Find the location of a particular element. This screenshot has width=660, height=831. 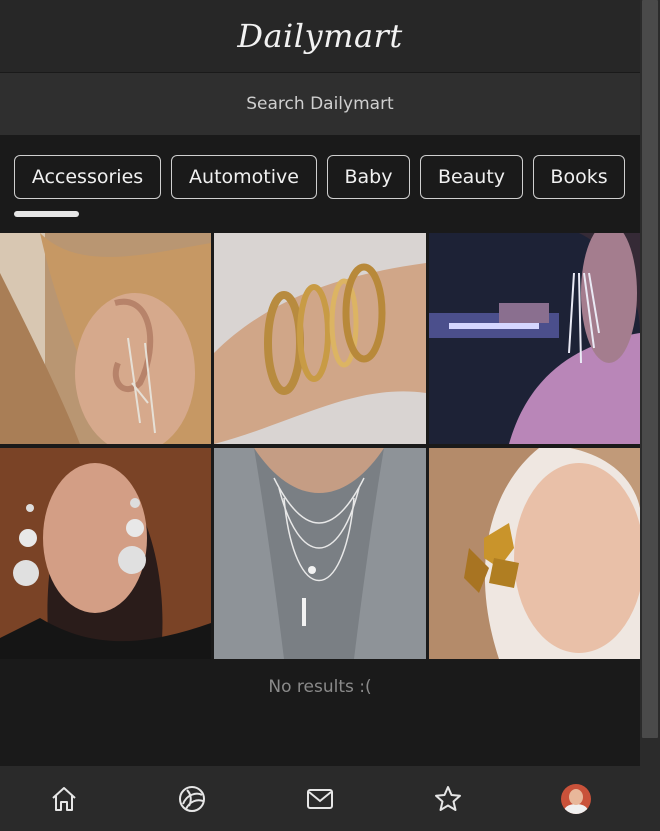

home-icon is located at coordinates (64, 798).